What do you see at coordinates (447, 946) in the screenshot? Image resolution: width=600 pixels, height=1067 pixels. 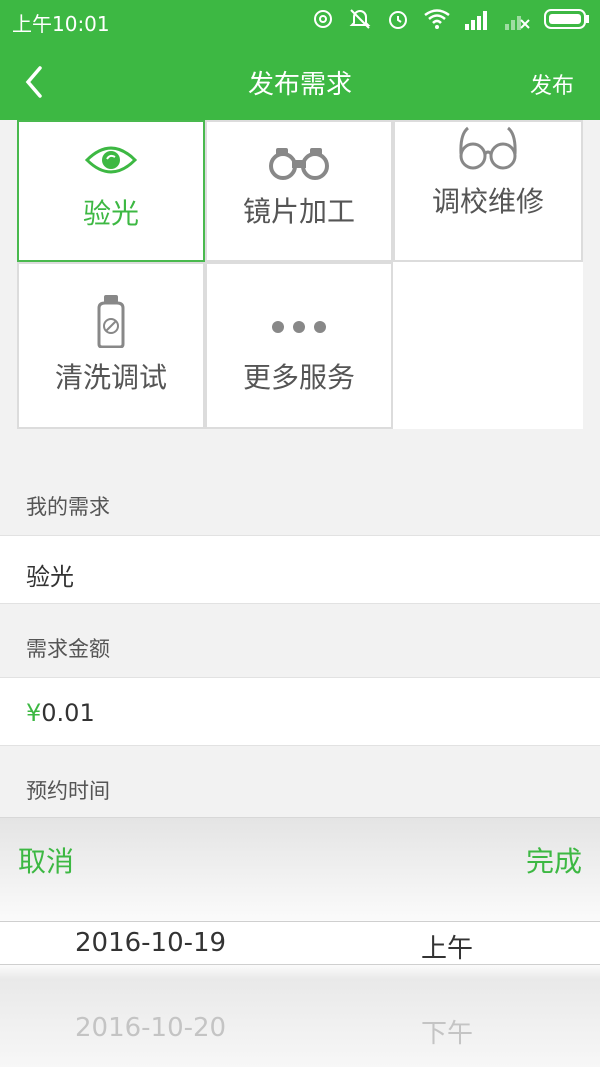 I see `picker-period-selected: 上午` at bounding box center [447, 946].